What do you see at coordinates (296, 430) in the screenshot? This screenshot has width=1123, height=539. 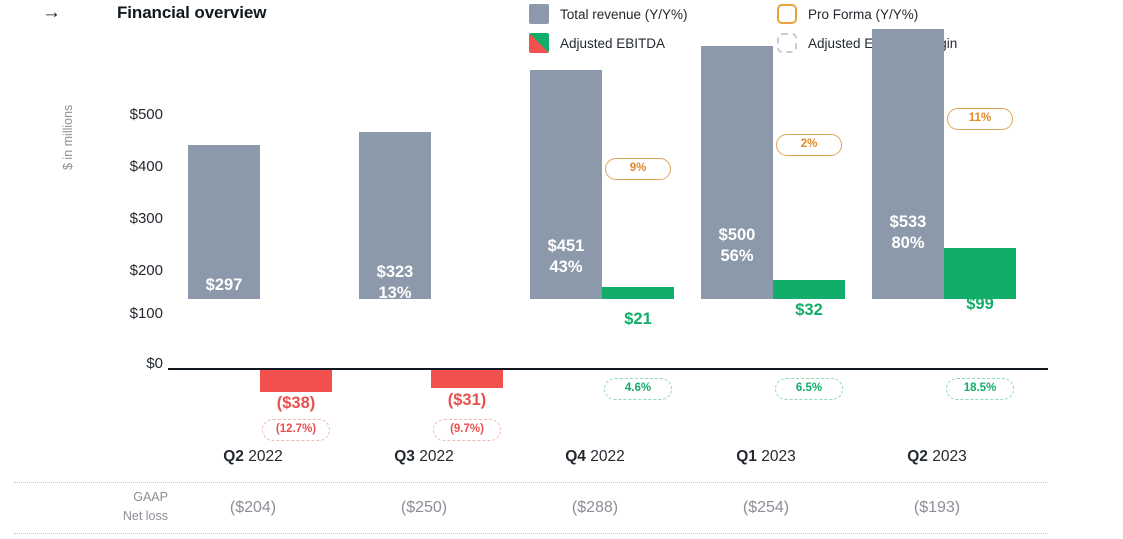 I see `pill-ebitda-margin: (12.7%)` at bounding box center [296, 430].